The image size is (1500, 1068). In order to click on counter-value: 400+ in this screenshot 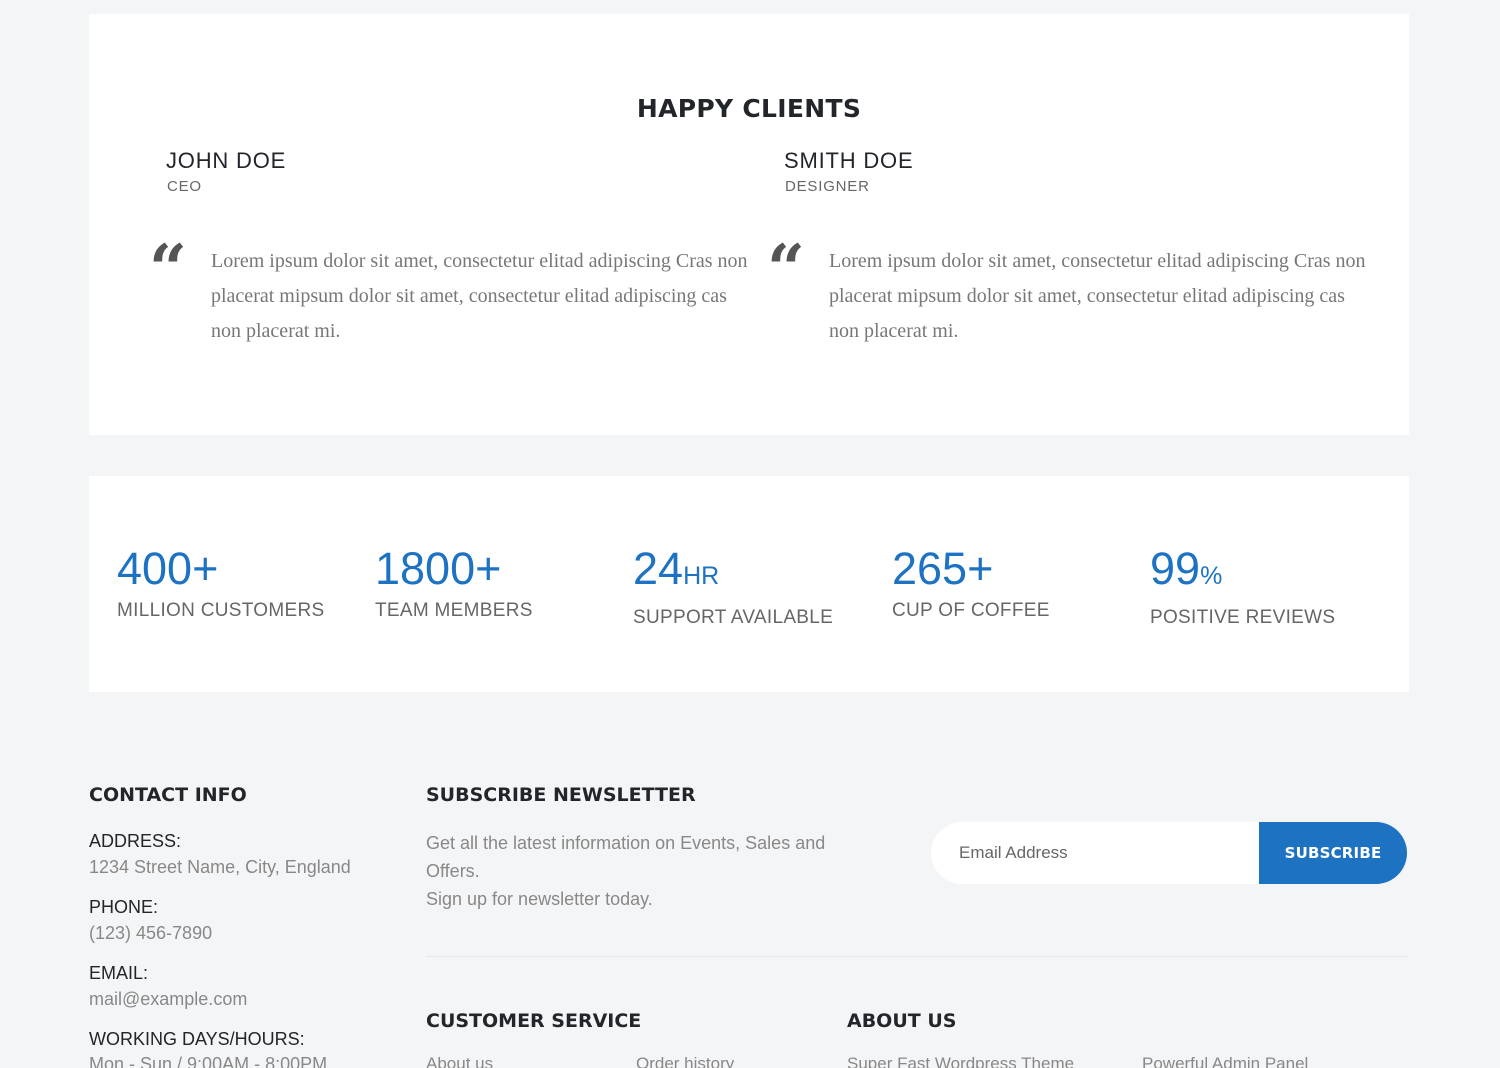, I will do `click(168, 568)`.